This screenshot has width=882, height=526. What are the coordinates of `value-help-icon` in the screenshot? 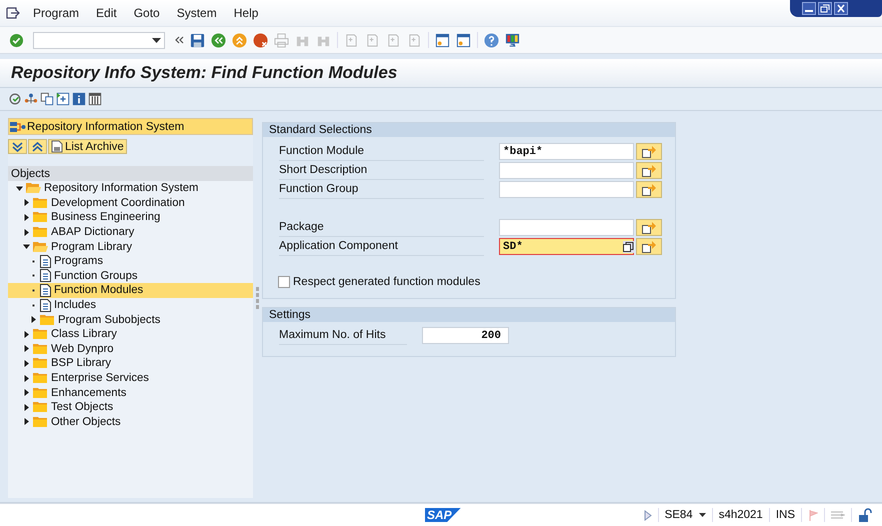 It's located at (628, 246).